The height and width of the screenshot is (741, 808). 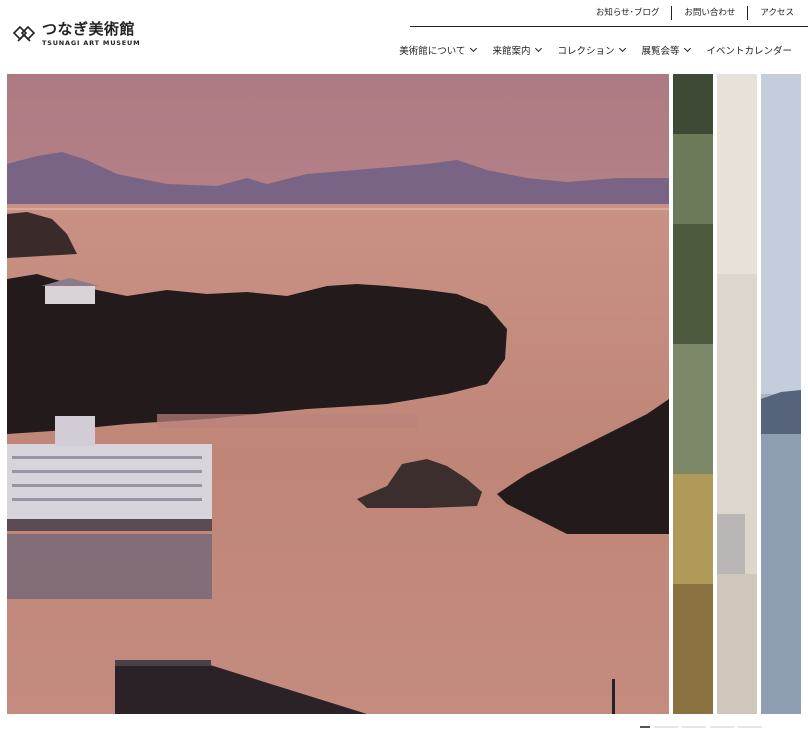 I want to click on logo-mark-icon, so click(x=24, y=34).